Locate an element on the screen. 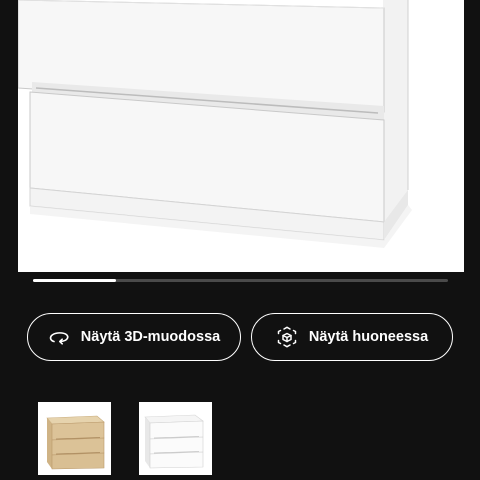 The width and height of the screenshot is (480, 480). augmented-reality-icon is located at coordinates (287, 337).